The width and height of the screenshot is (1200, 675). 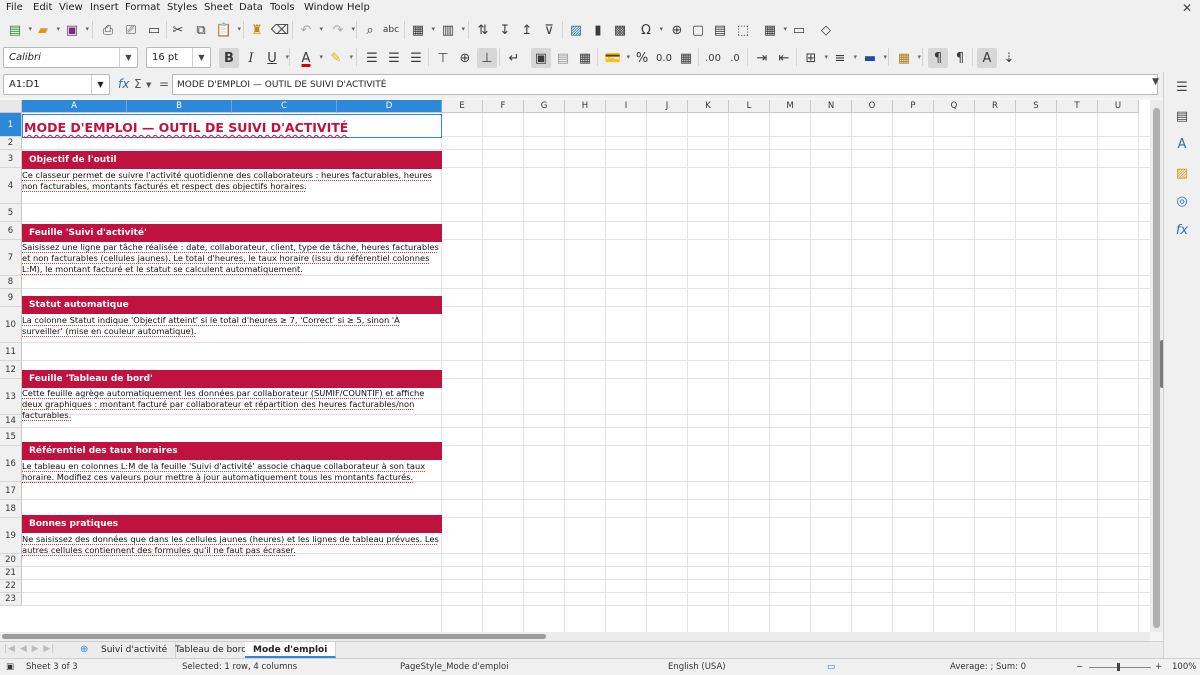 I want to click on menu-sheet: Sheet, so click(x=218, y=7).